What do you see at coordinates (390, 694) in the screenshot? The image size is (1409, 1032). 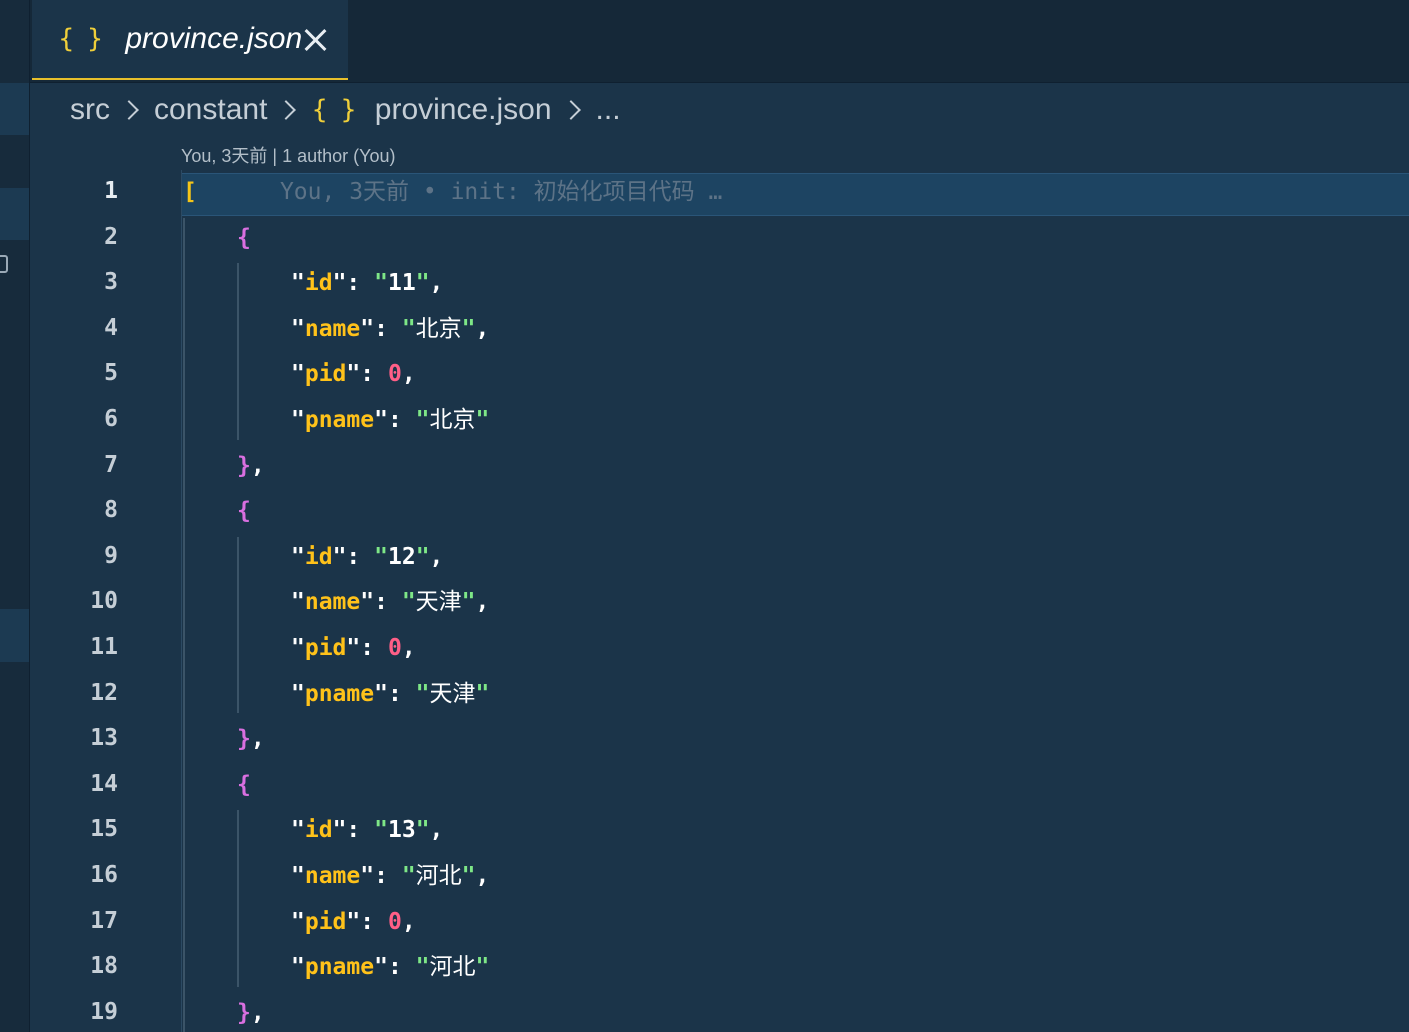 I see `code-line: "pname": "天津"` at bounding box center [390, 694].